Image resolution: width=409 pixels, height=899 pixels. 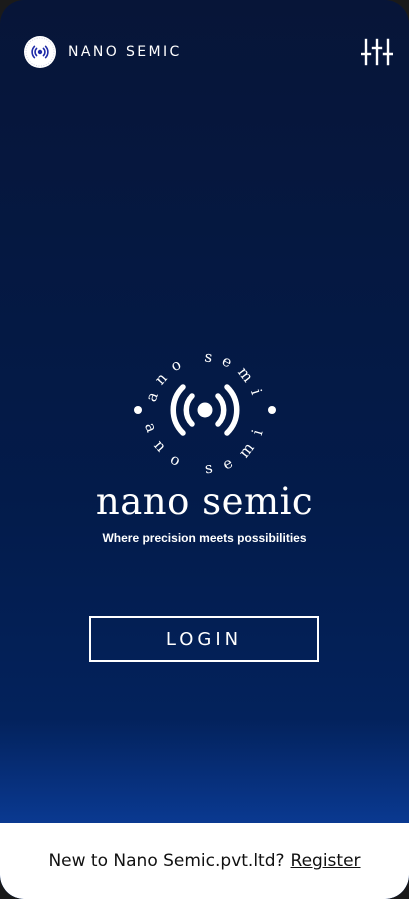 I want to click on hero-wordmark: nano semic, so click(x=204, y=501).